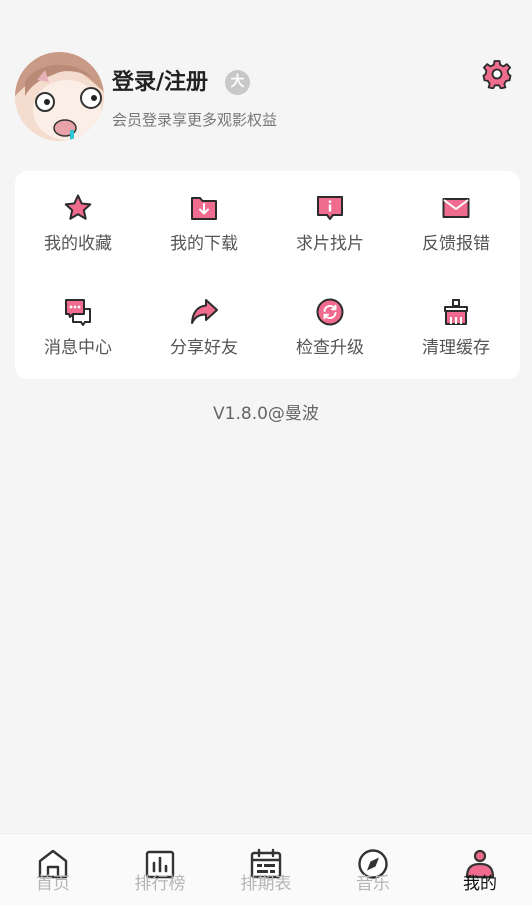 The image size is (532, 905). What do you see at coordinates (53, 884) in the screenshot?
I see `nav-label: 首页` at bounding box center [53, 884].